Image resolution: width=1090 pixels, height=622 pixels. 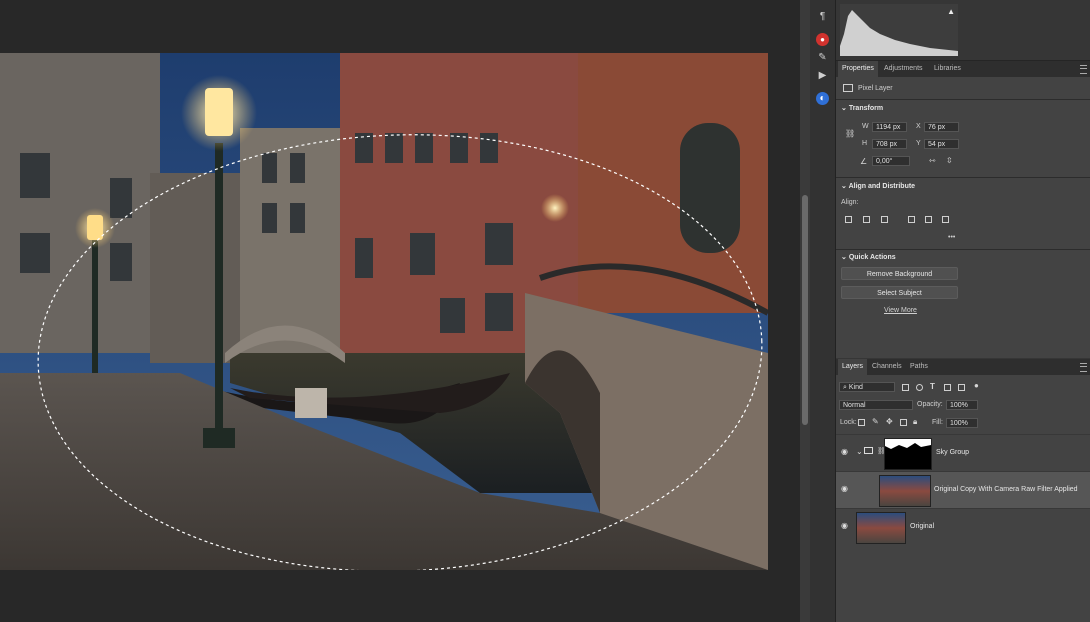 I want to click on align-hcenter-icon, so click(x=866, y=219).